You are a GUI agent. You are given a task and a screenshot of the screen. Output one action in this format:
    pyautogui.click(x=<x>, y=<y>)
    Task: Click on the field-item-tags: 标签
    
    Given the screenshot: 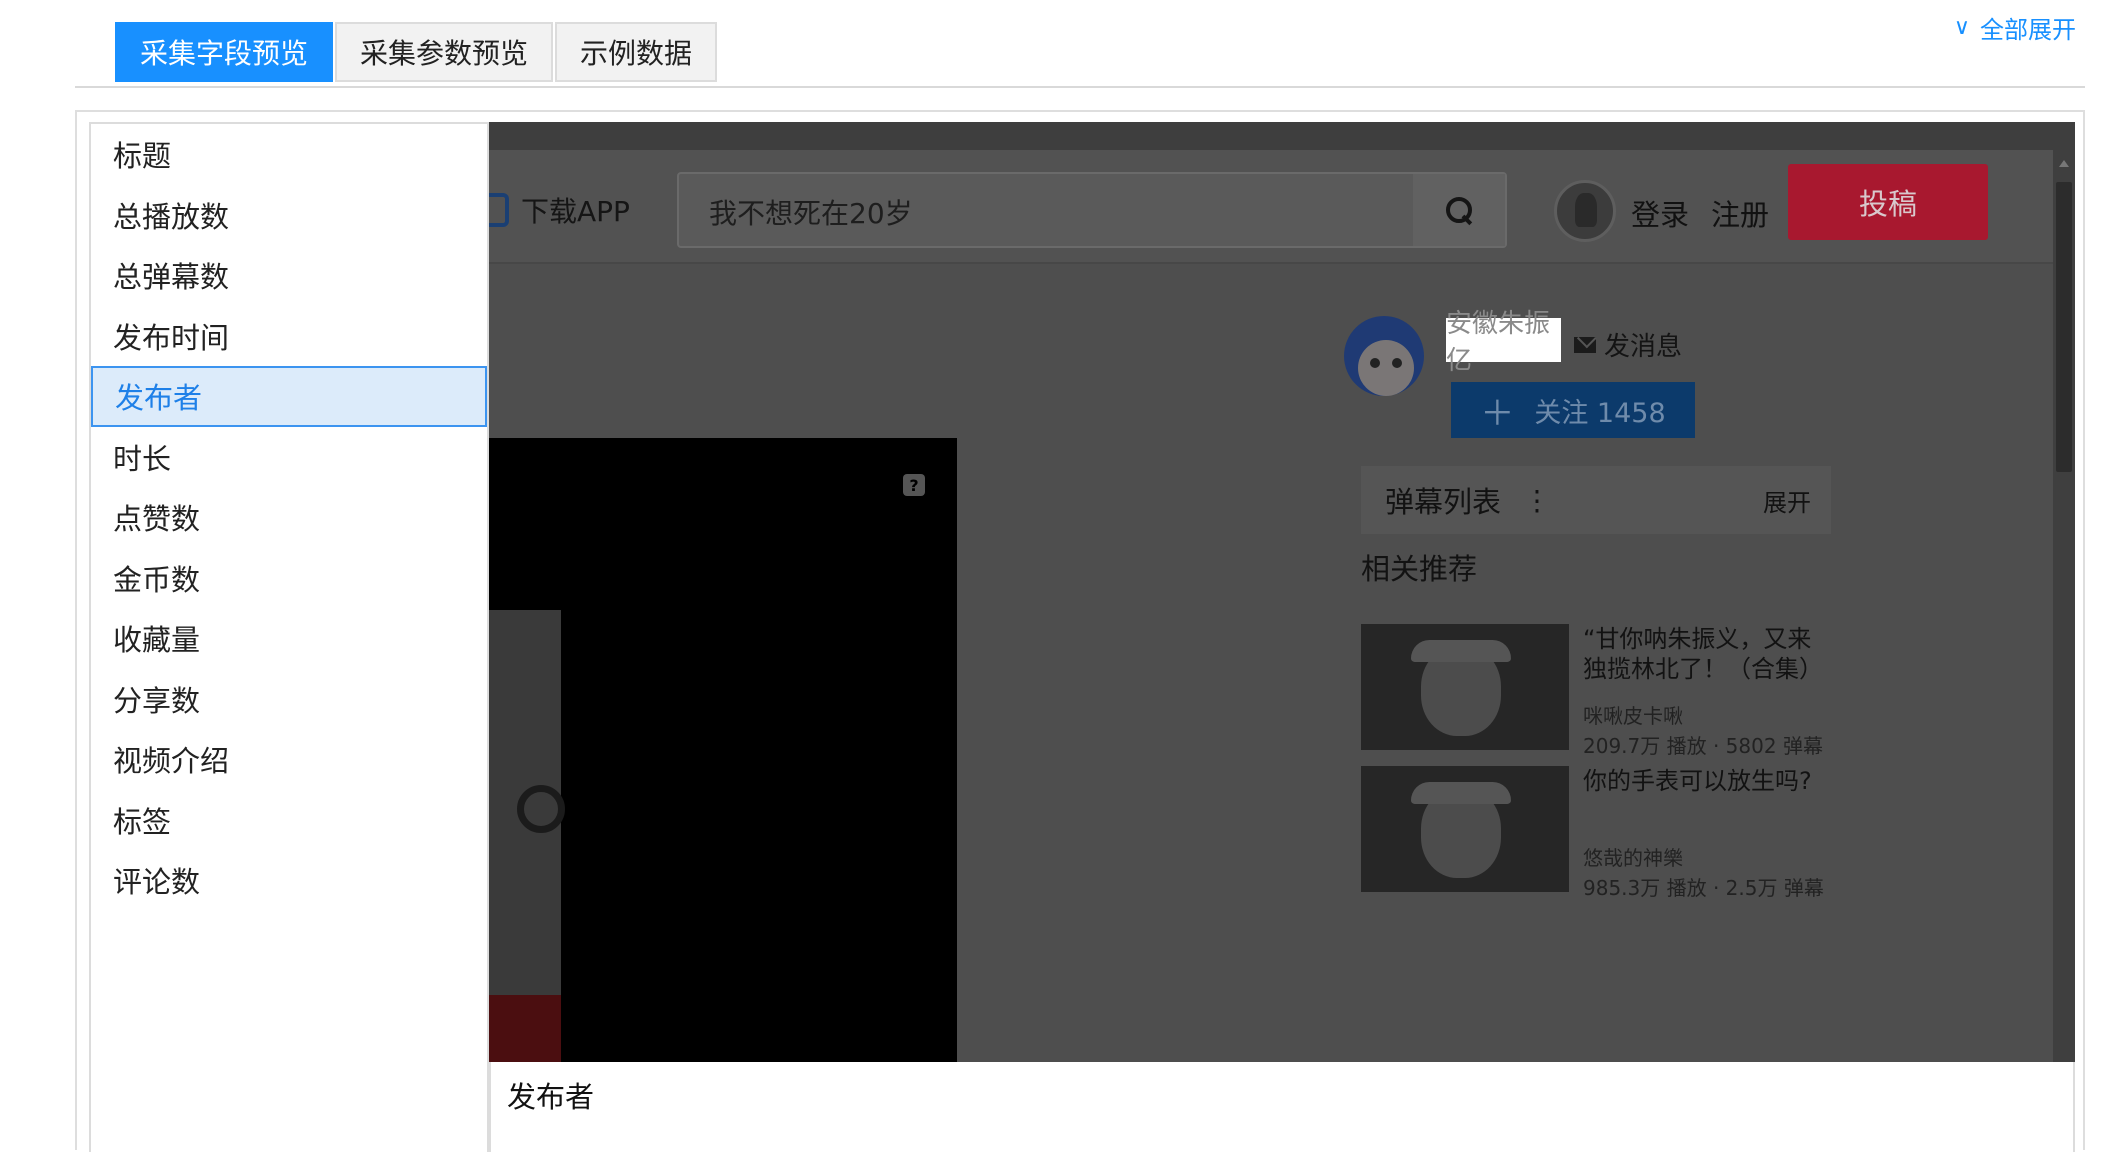 What is the action you would take?
    pyautogui.click(x=289, y=820)
    